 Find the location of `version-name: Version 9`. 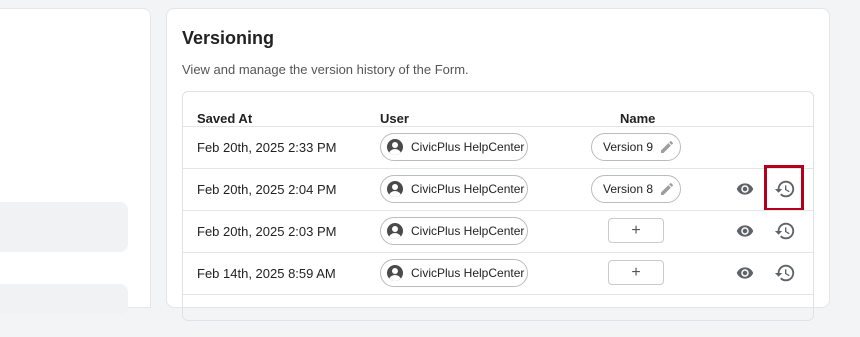

version-name: Version 9 is located at coordinates (628, 147).